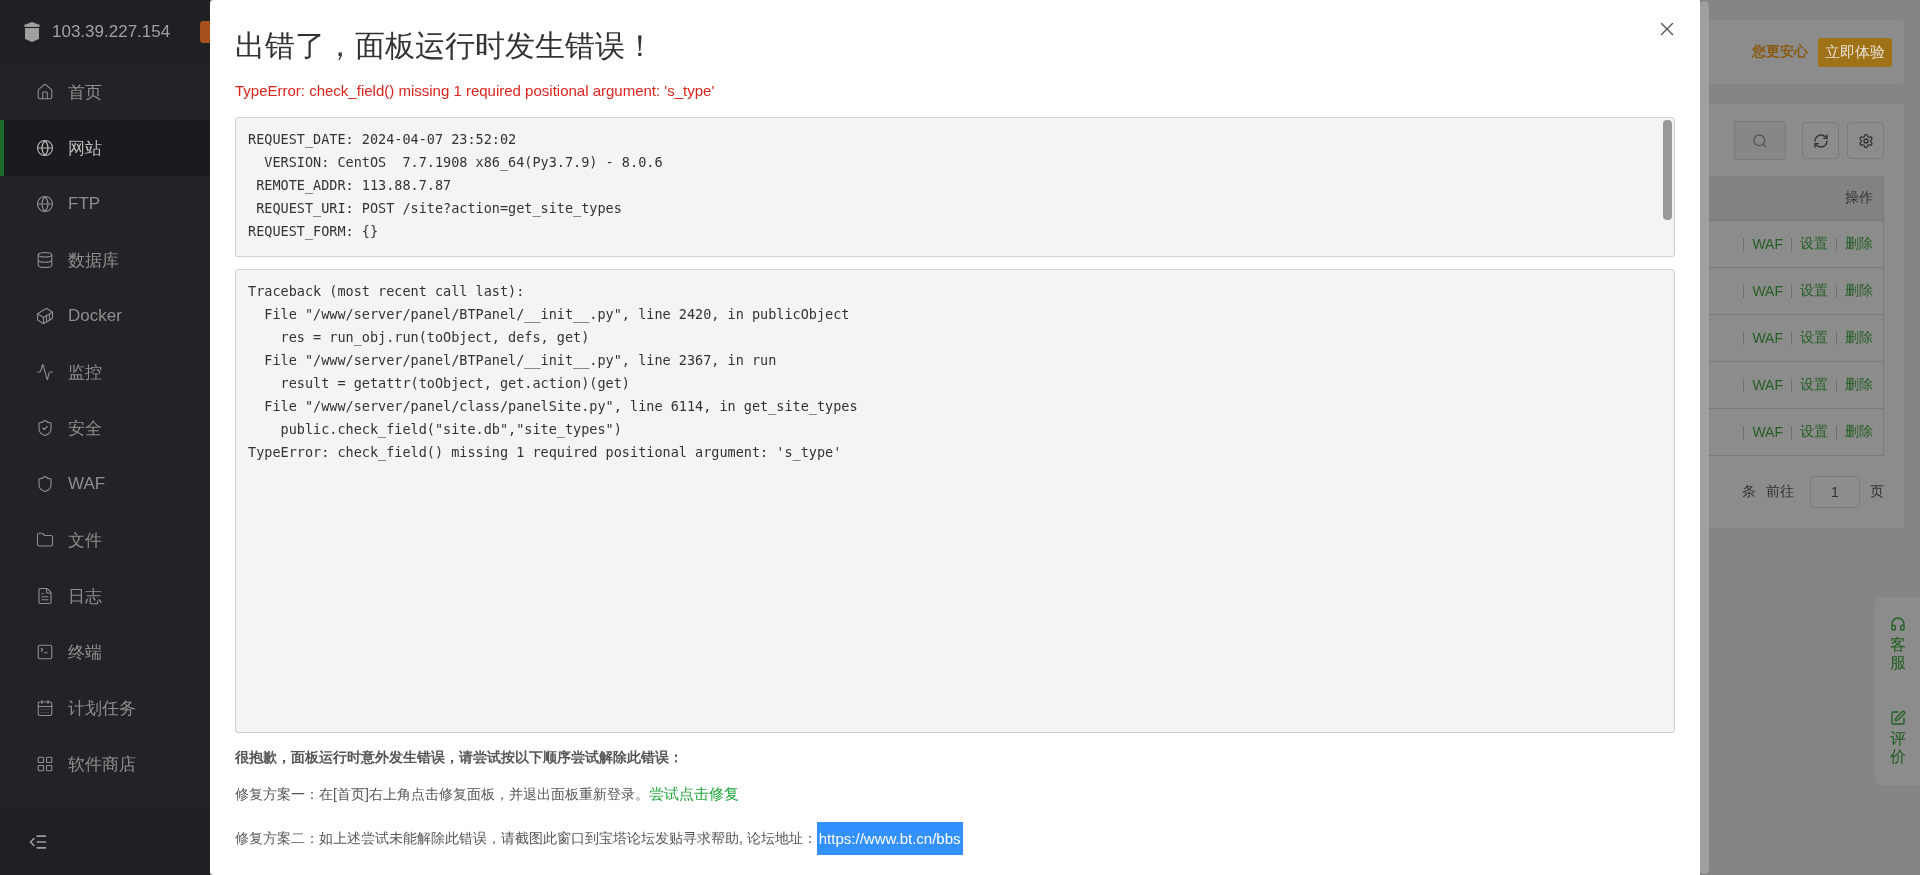 This screenshot has width=1920, height=875. I want to click on code-line: VERSION: CentOS 7.7.1908 x86_64(Py3.7.9) - 8.0.6, so click(463, 163).